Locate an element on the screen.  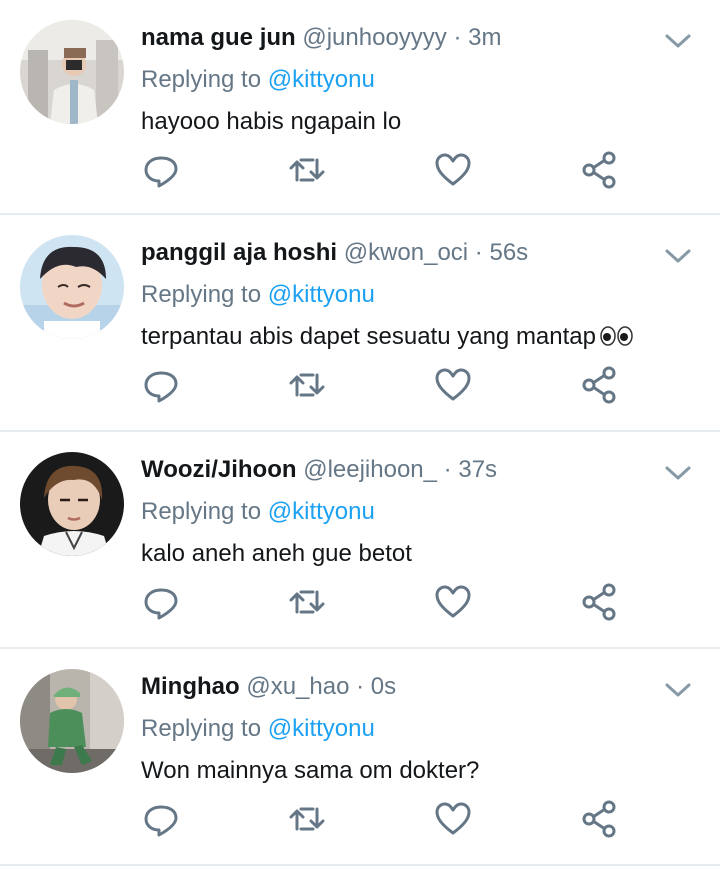
tweet-text: terpantau abis dapet sesuatu yang mantap is located at coordinates (420, 337).